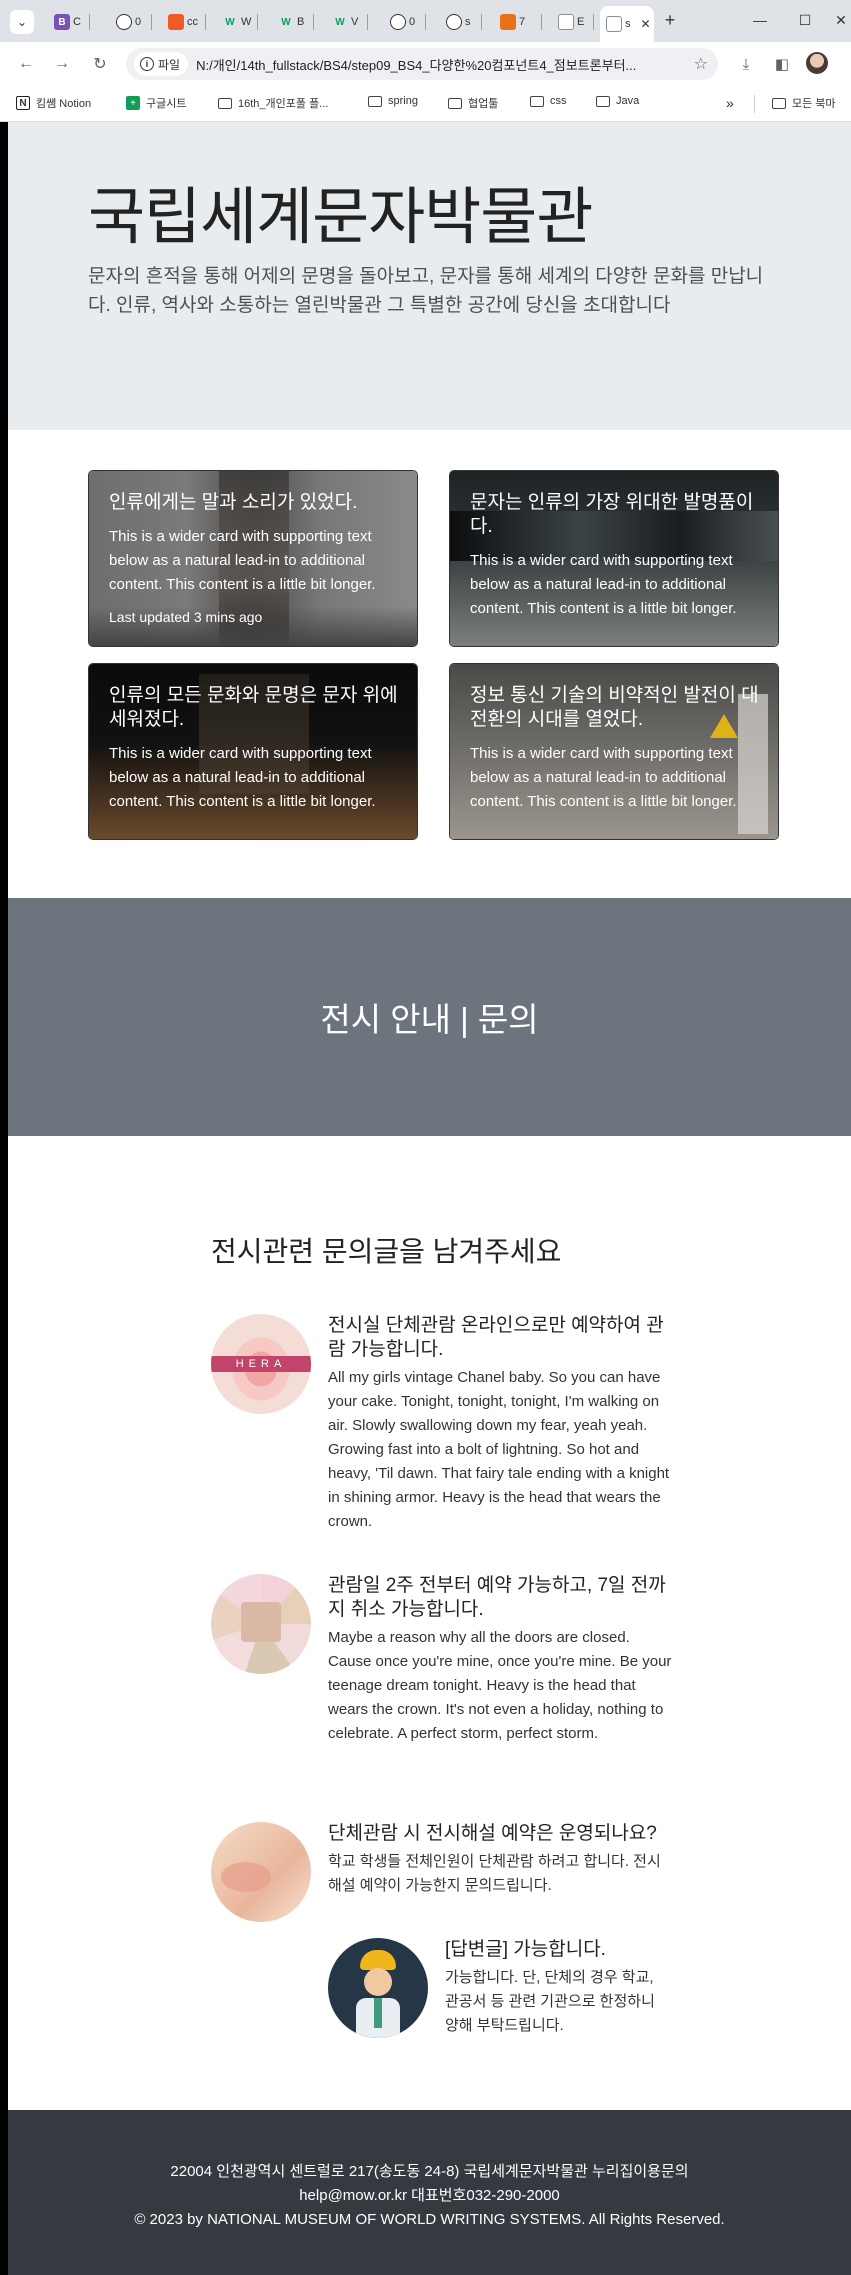 The width and height of the screenshot is (851, 2275). I want to click on face-icon, so click(378, 1982).